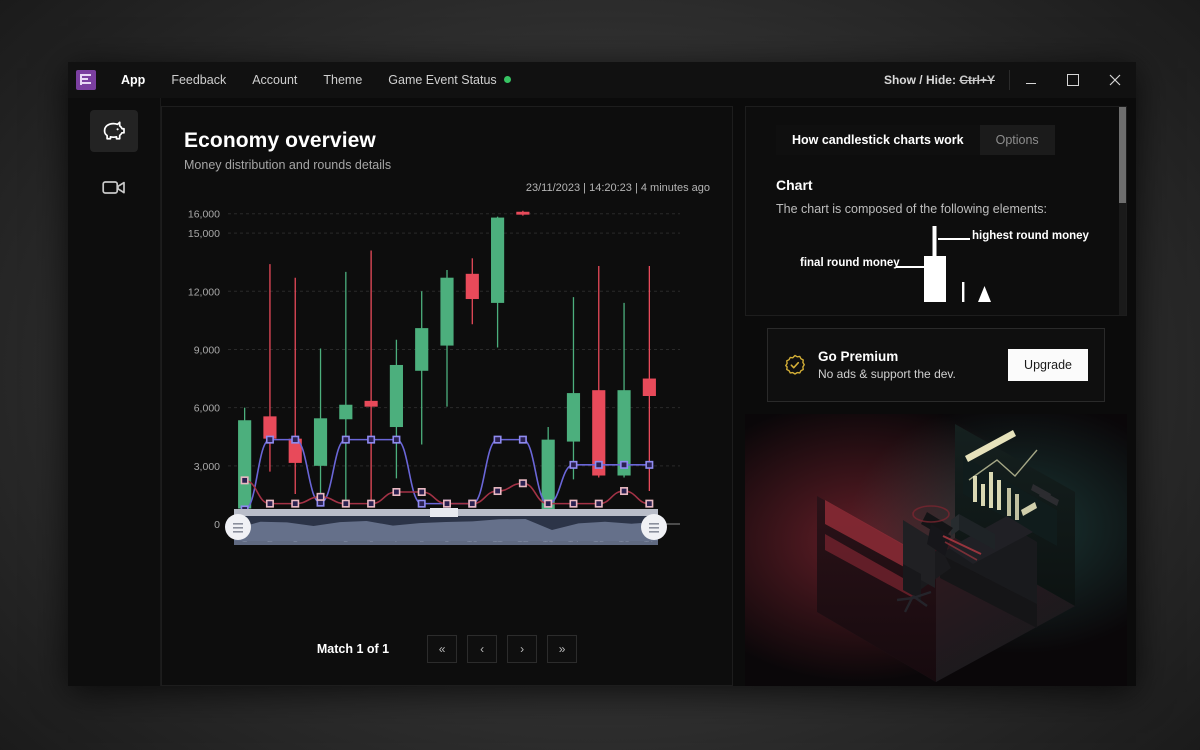  I want to click on tab-options: Options, so click(1017, 140).